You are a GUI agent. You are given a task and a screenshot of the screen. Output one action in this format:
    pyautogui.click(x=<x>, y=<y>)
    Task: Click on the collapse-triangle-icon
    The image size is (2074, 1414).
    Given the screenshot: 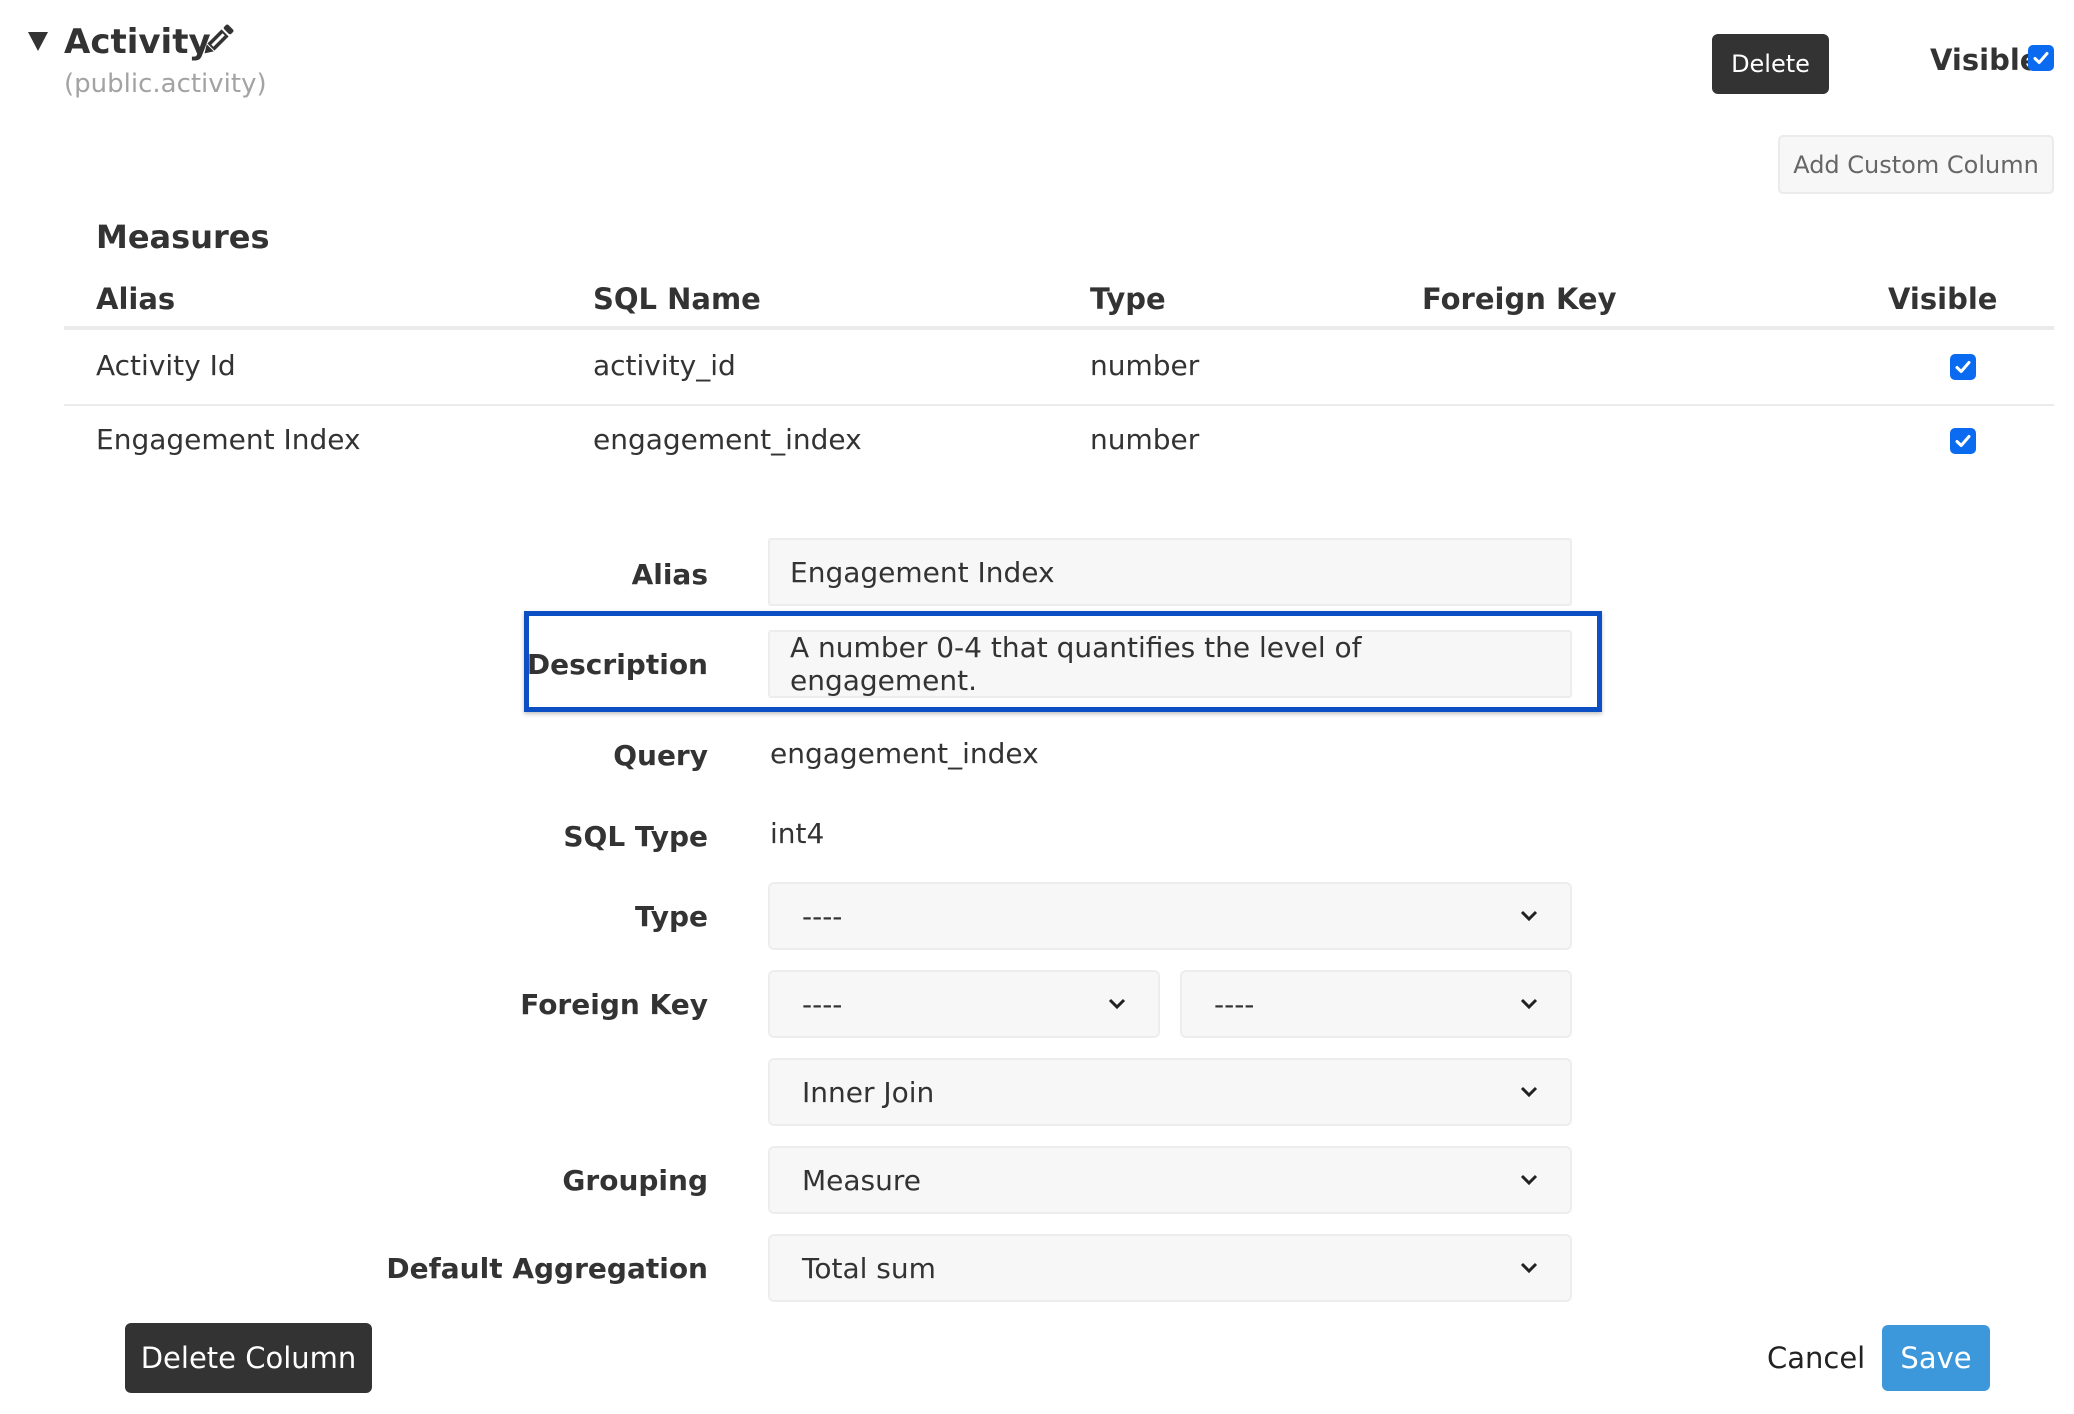 What is the action you would take?
    pyautogui.click(x=38, y=41)
    